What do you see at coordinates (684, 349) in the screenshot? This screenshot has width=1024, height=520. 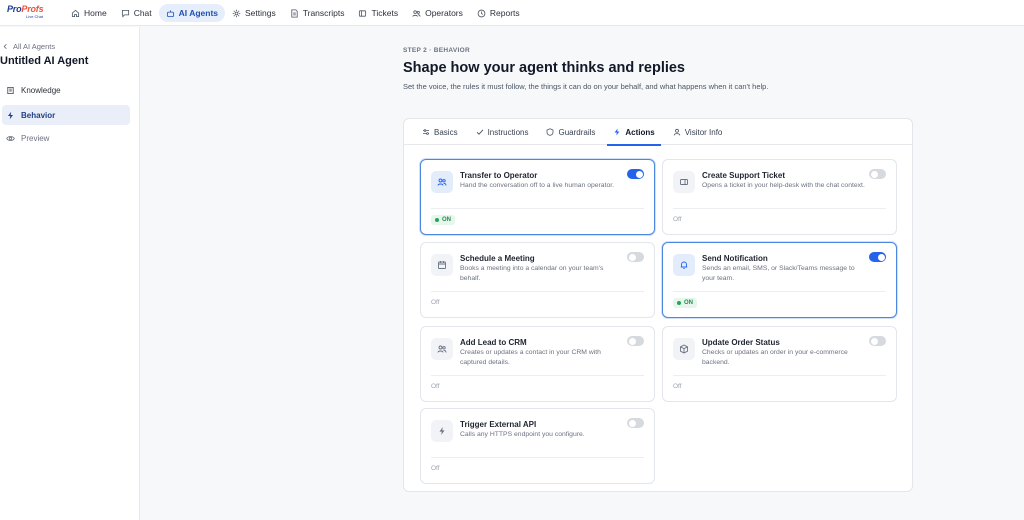 I see `package-icon` at bounding box center [684, 349].